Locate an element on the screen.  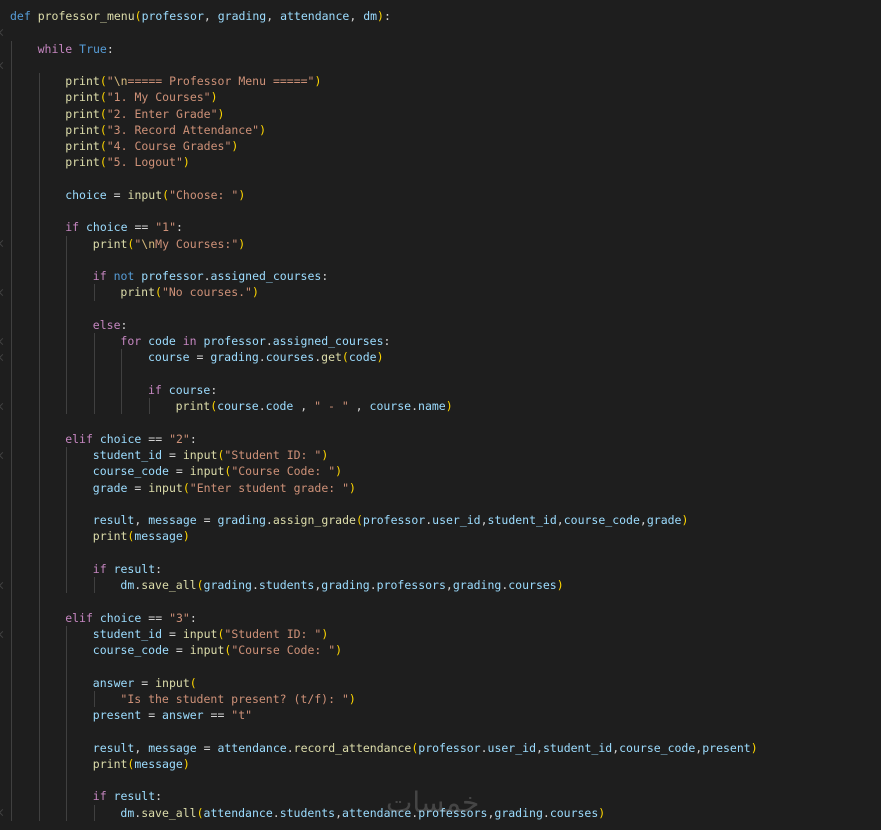
code-token: message is located at coordinates (158, 536).